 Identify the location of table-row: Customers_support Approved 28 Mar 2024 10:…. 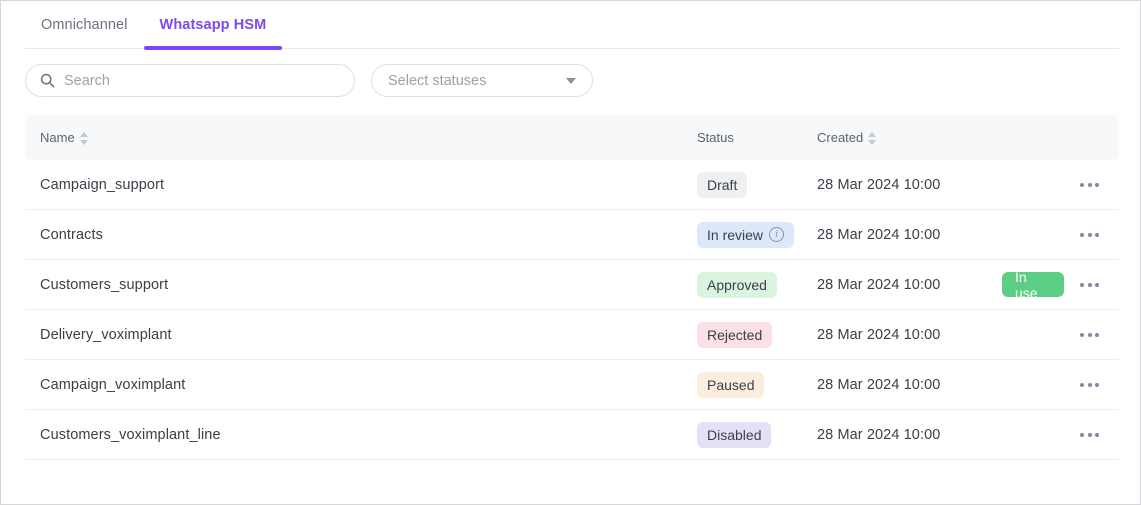
(572, 285).